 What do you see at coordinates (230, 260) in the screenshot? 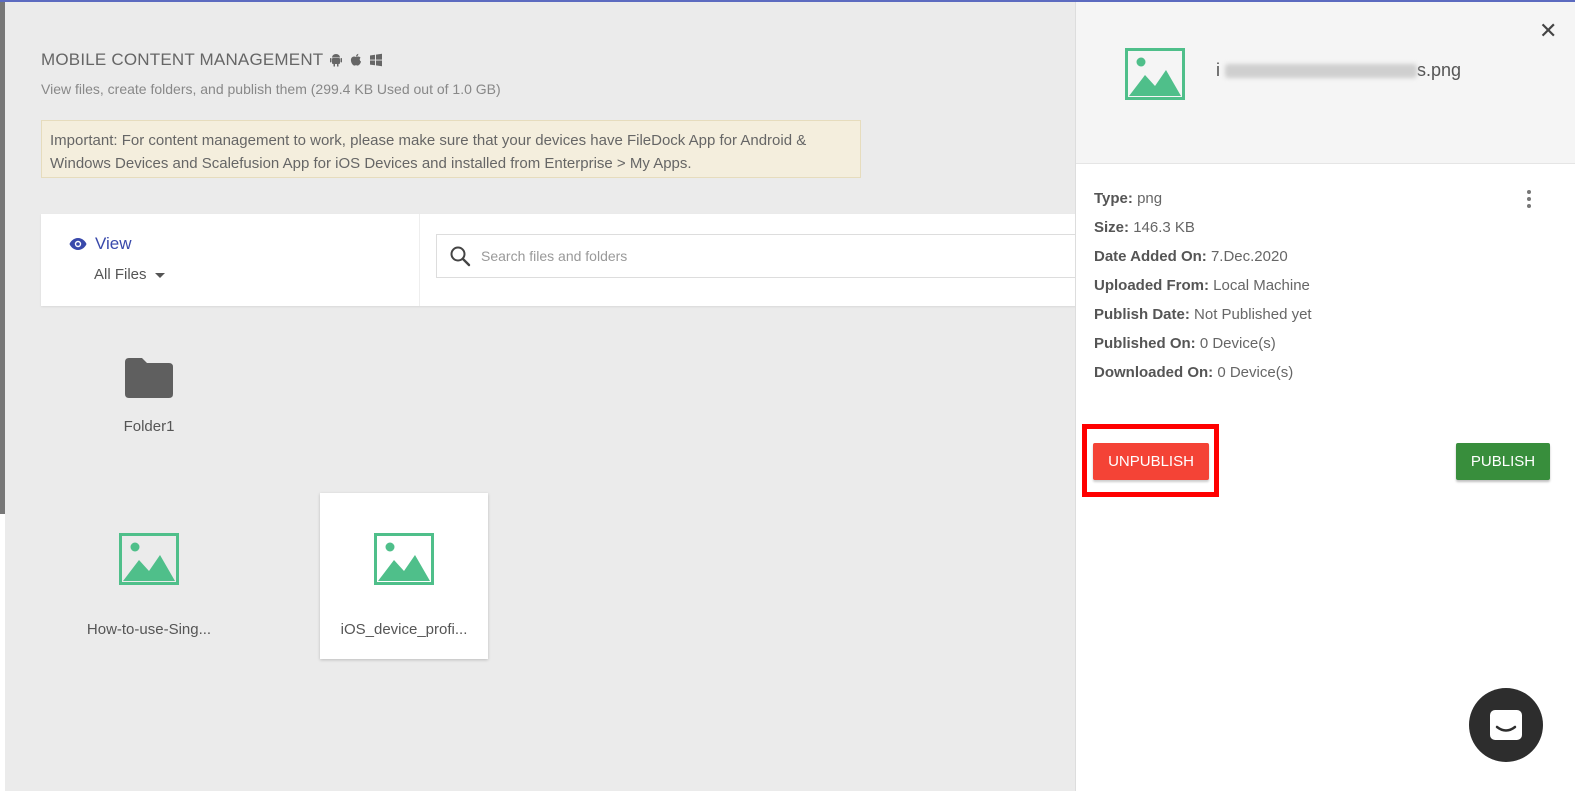
I see `view-panel: View All Files` at bounding box center [230, 260].